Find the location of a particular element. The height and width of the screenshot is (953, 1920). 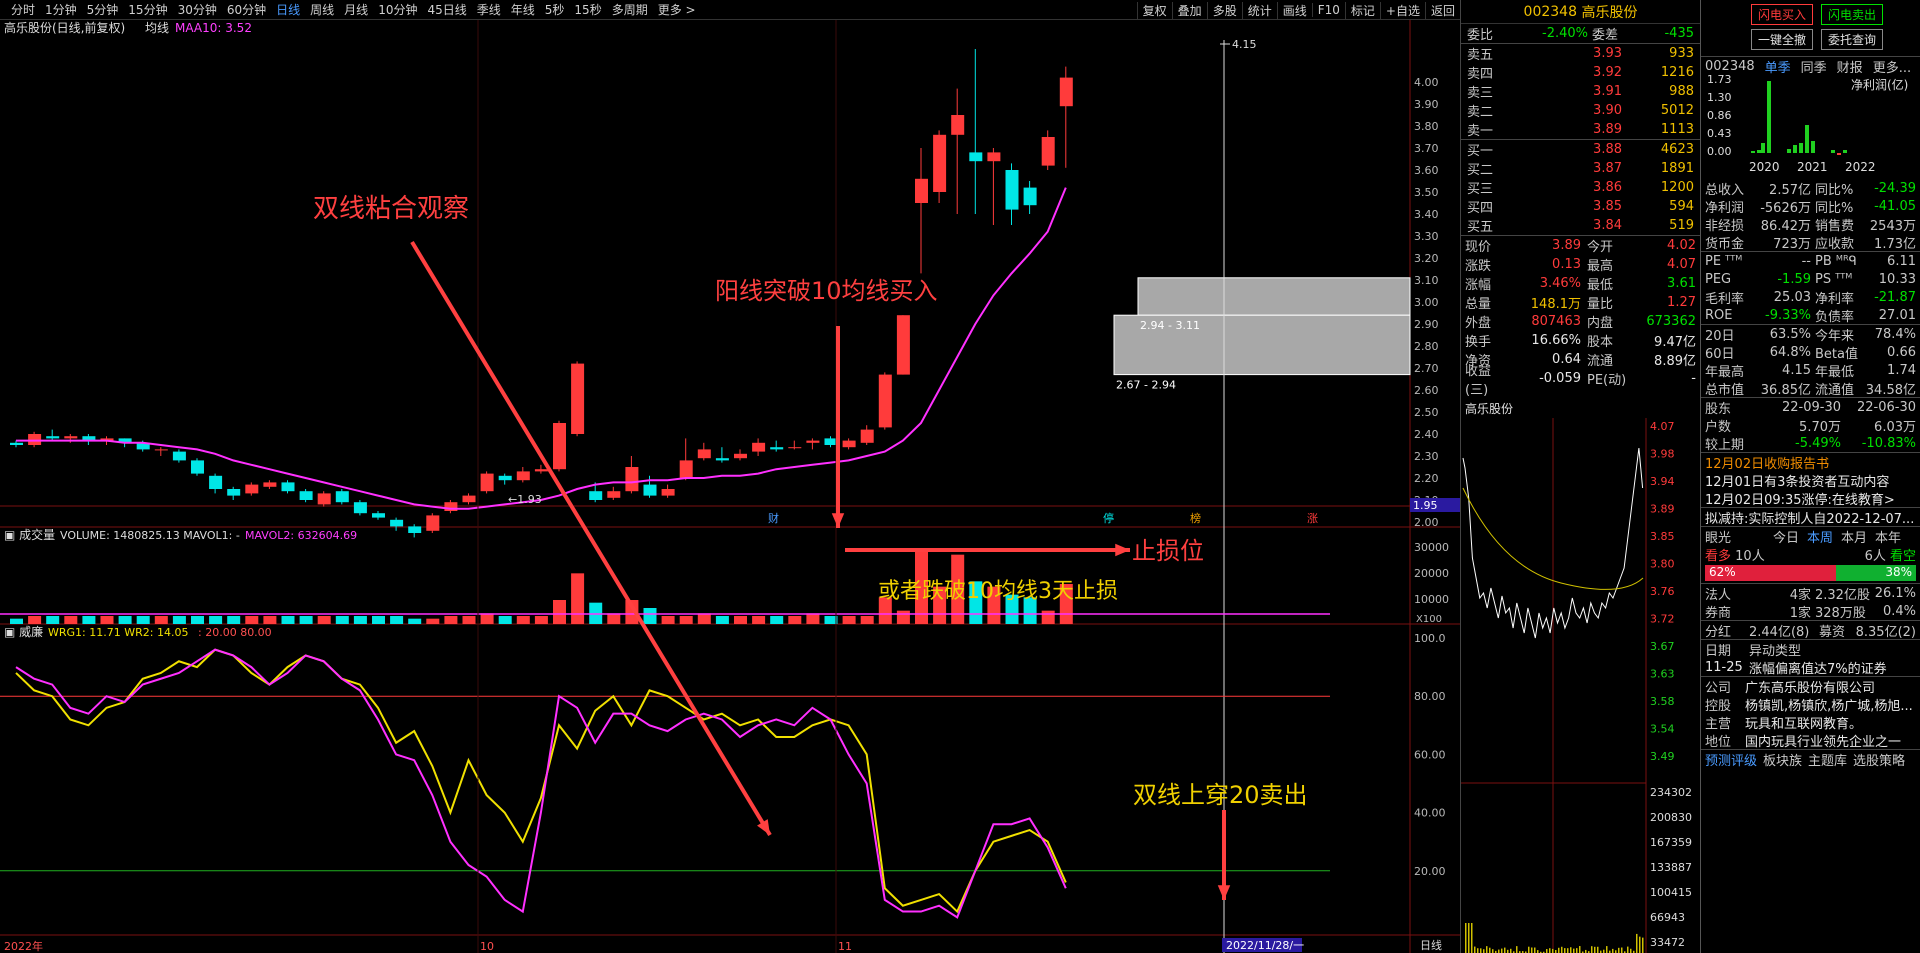

chart-tool-button: 统计 is located at coordinates (1259, 10).